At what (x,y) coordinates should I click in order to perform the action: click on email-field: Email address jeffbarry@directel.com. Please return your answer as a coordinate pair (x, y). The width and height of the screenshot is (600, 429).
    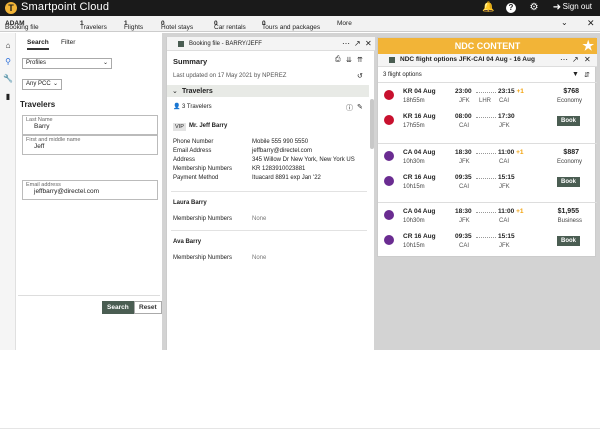
    Looking at the image, I should click on (90, 190).